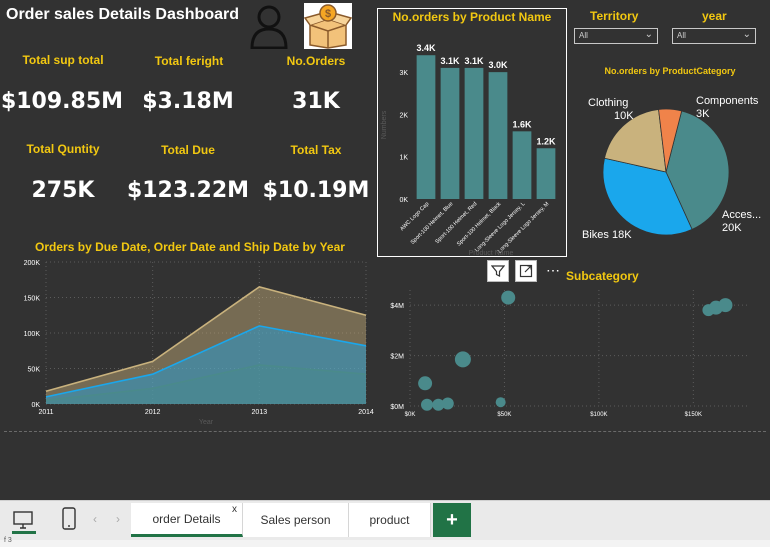 The width and height of the screenshot is (770, 547). I want to click on year-slicer-value: All, so click(681, 35).